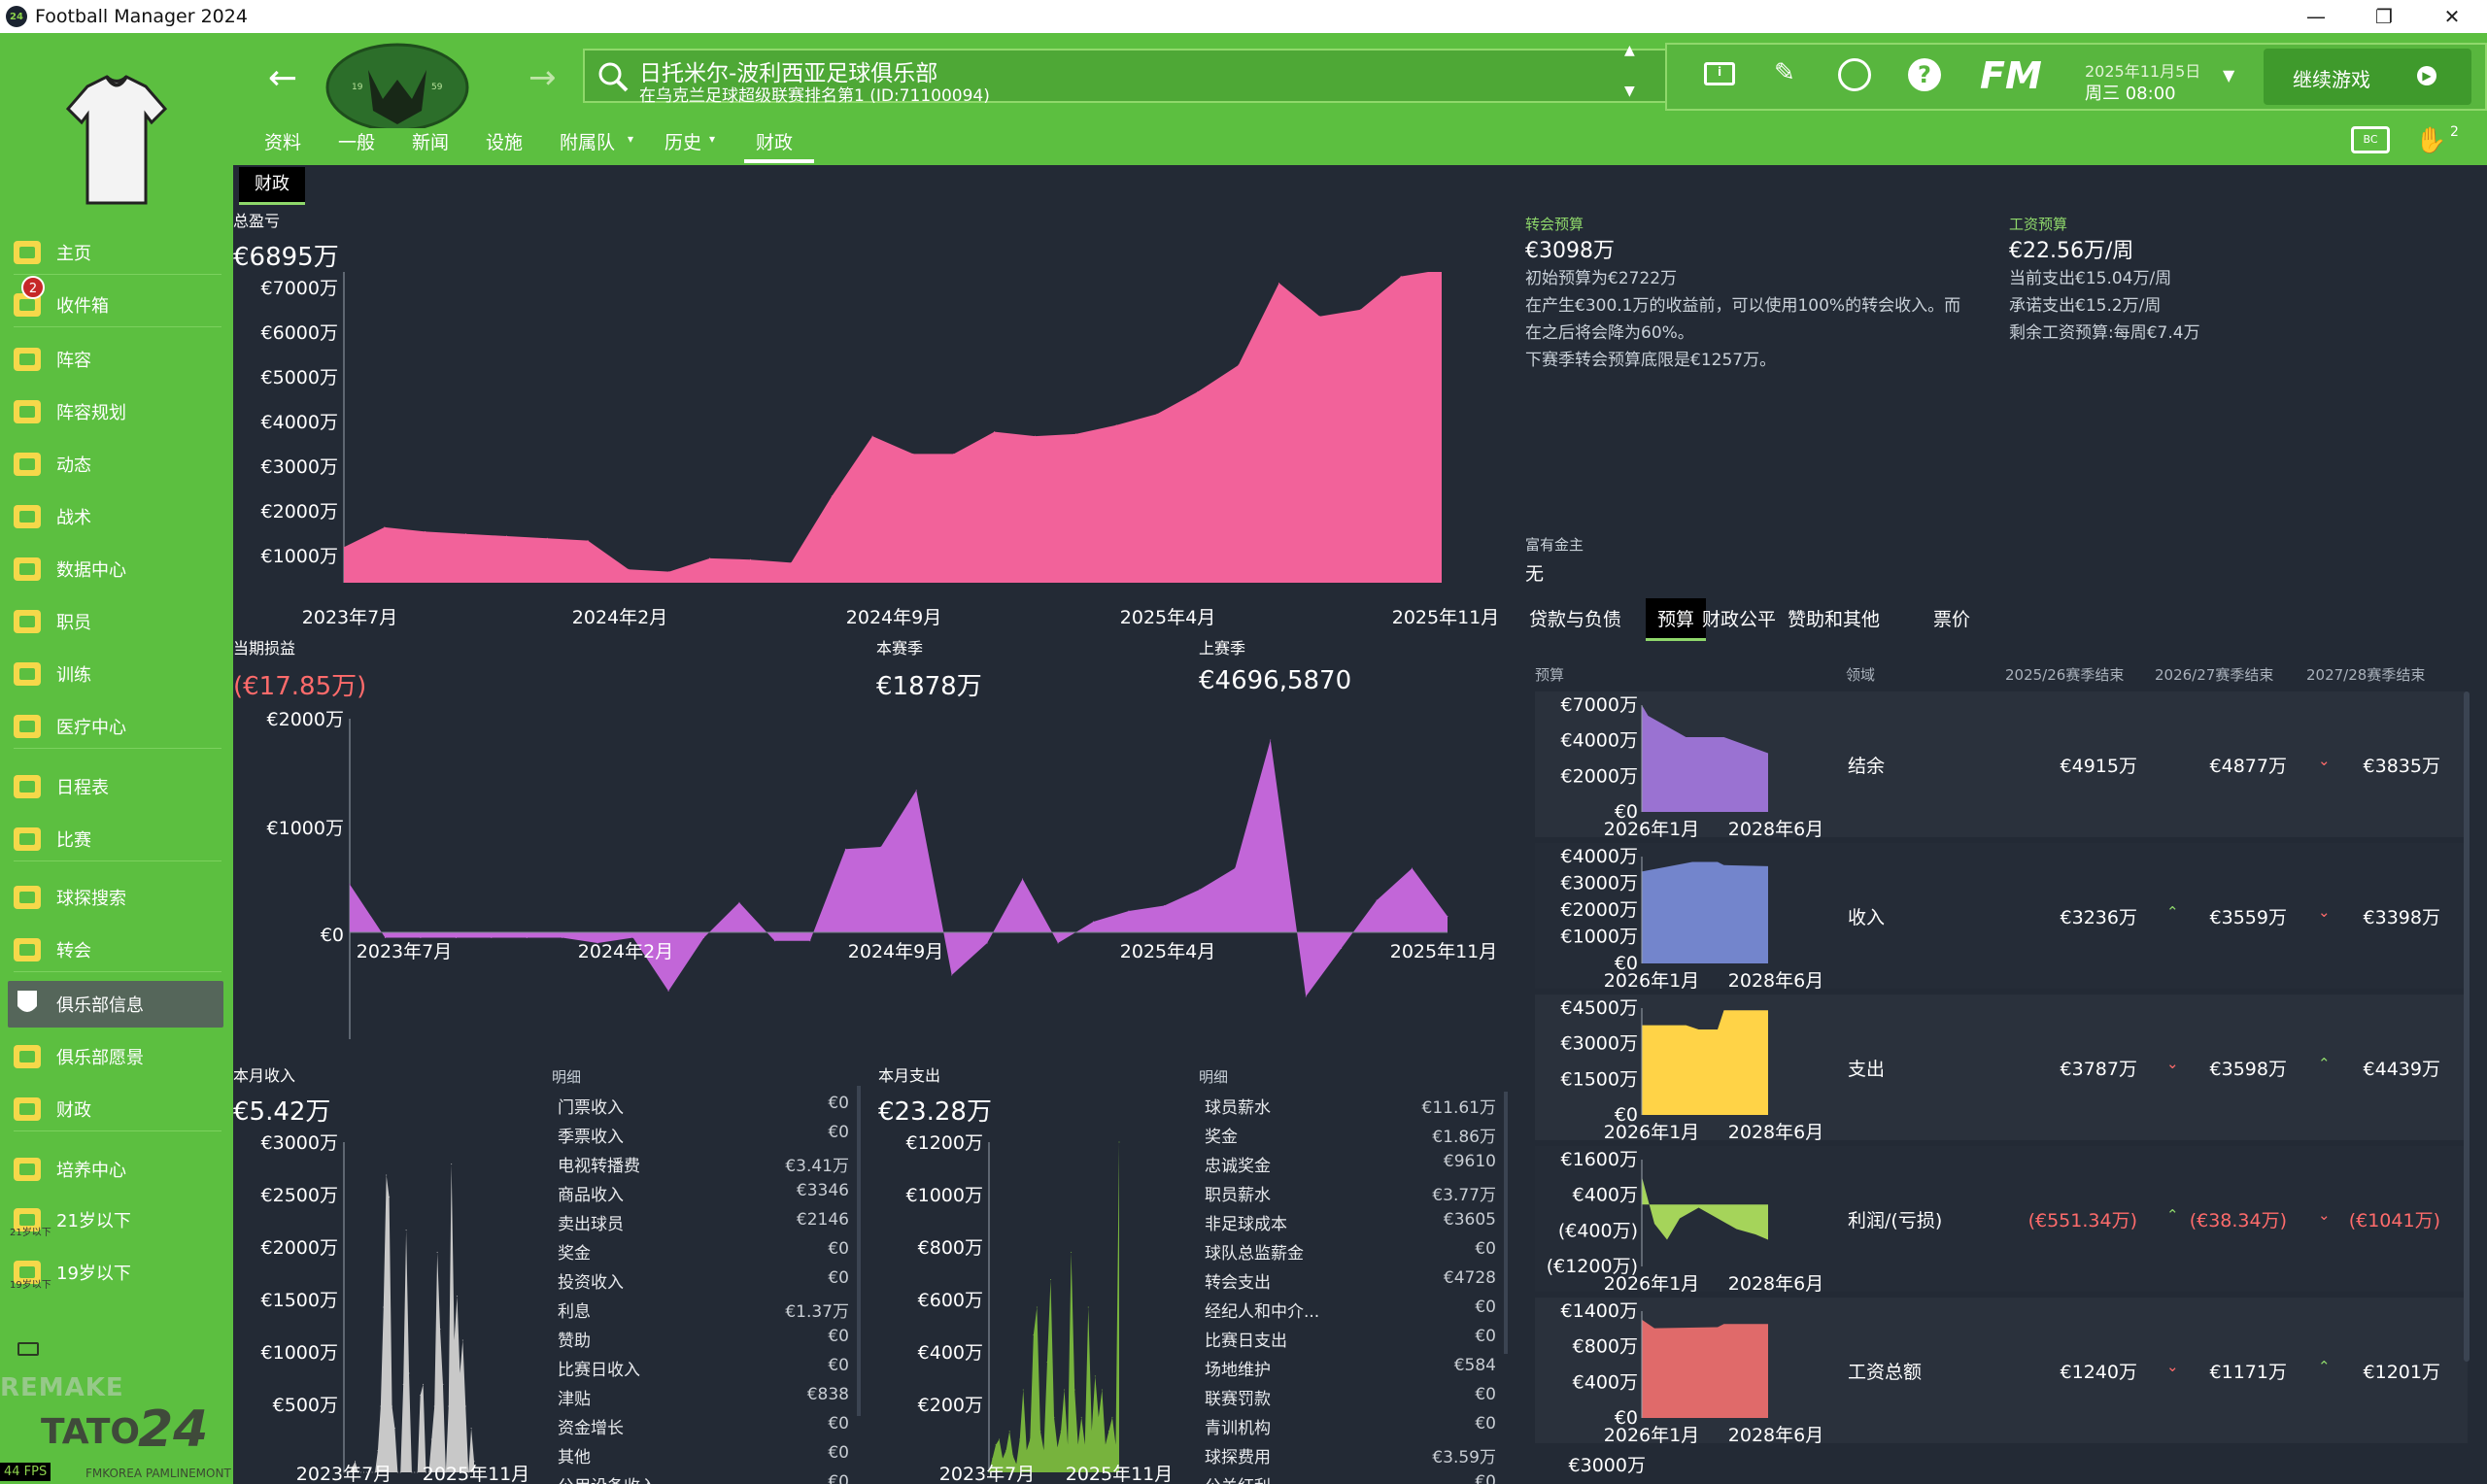 This screenshot has width=2487, height=1484. I want to click on sidebar-item-17: 财政, so click(115, 1109).